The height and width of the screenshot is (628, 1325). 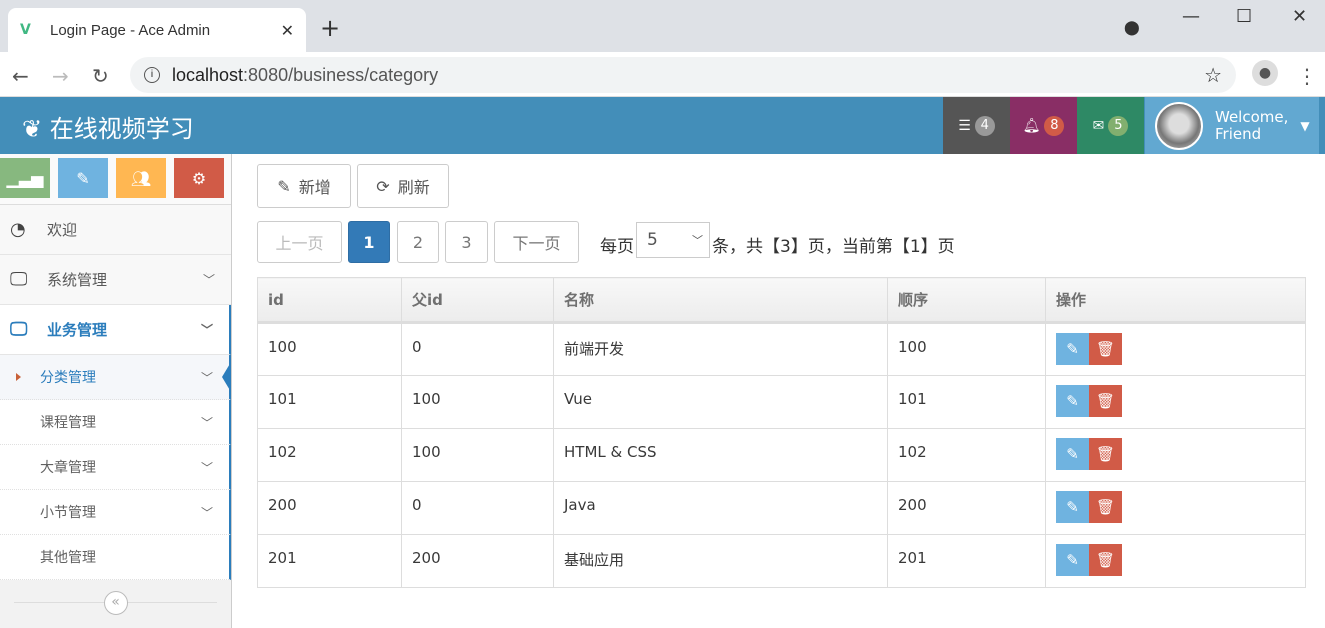 I want to click on menu-icon: ⋮, so click(x=1307, y=76).